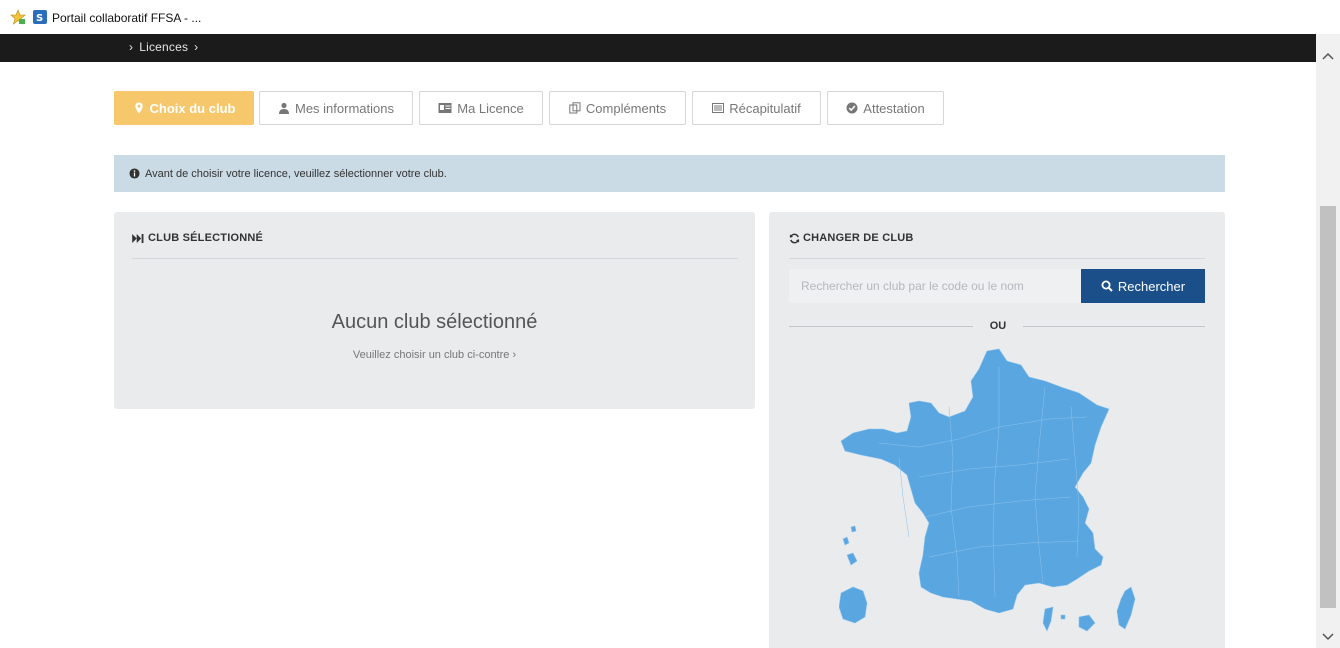 The image size is (1340, 648). What do you see at coordinates (894, 108) in the screenshot?
I see `step-label: Attestation` at bounding box center [894, 108].